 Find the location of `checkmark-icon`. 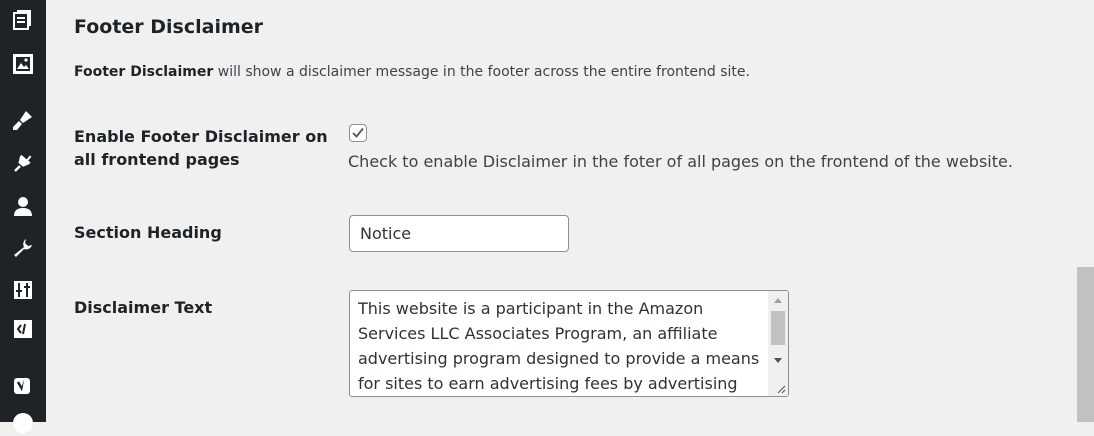

checkmark-icon is located at coordinates (358, 132).